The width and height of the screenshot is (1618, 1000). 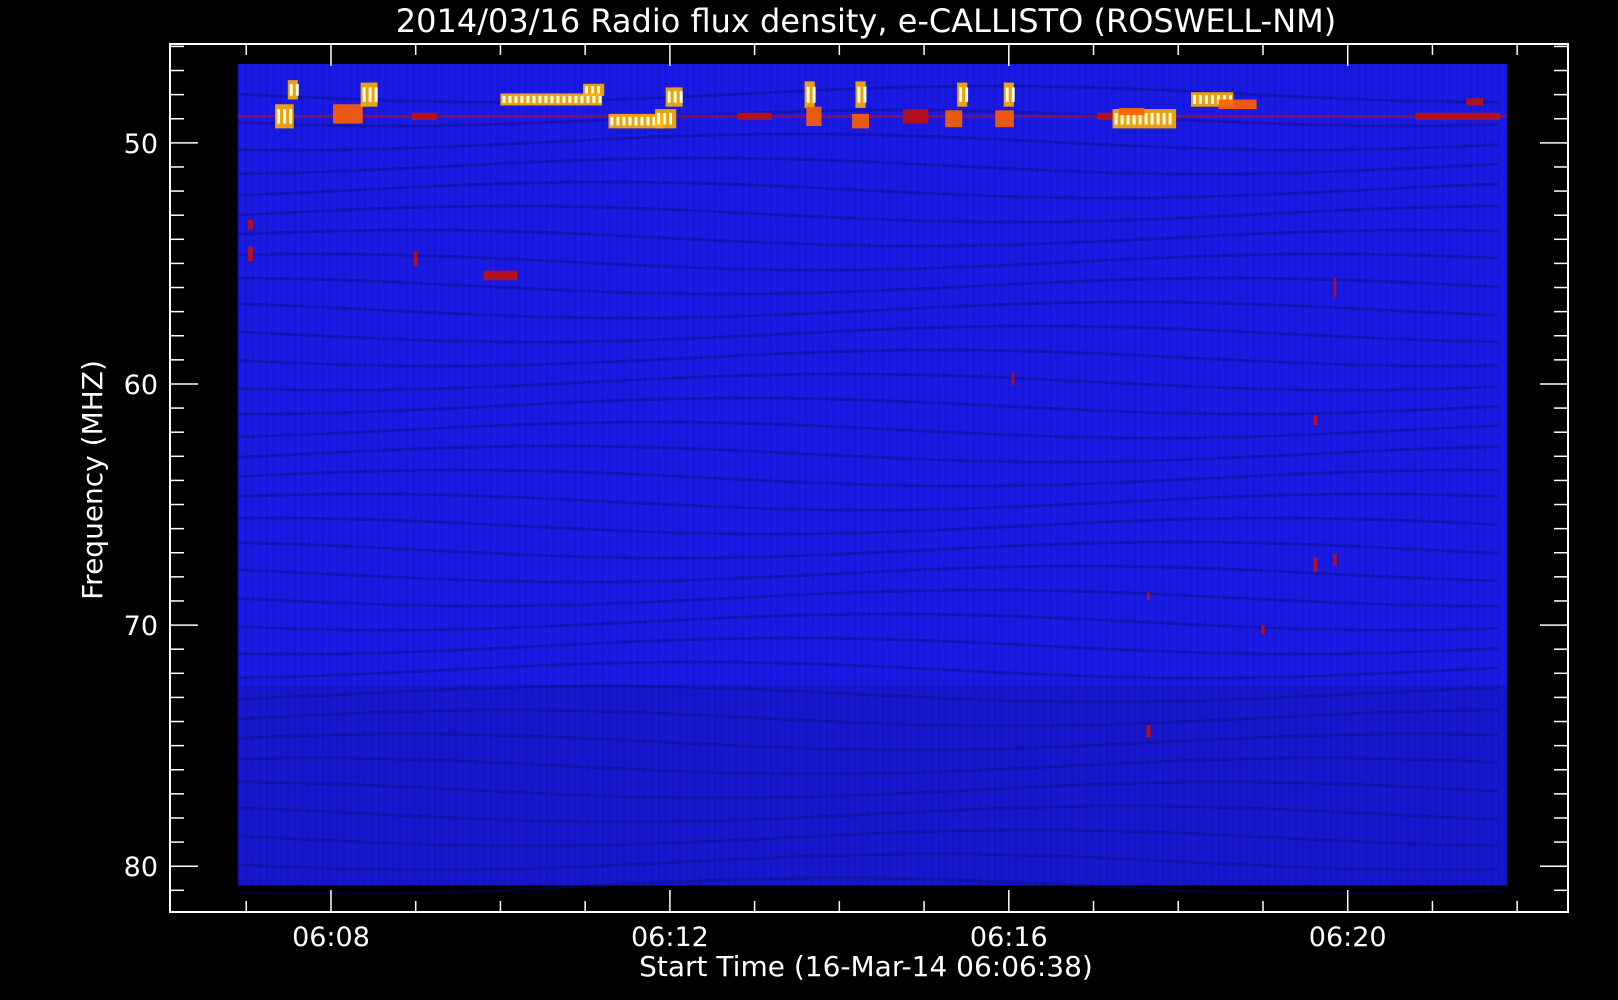 What do you see at coordinates (1009, 937) in the screenshot?
I see `x-tick-label: 06:16` at bounding box center [1009, 937].